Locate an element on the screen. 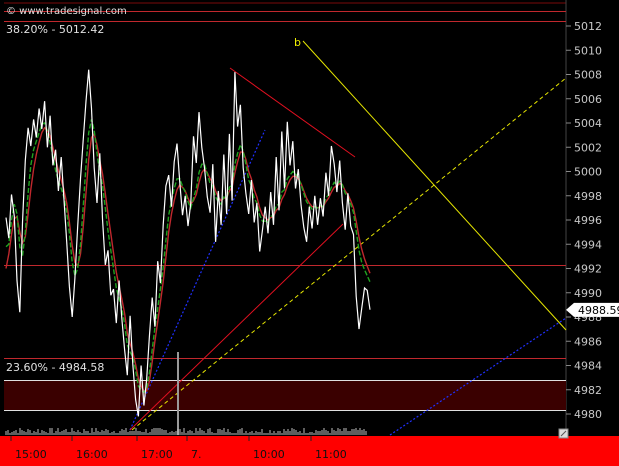  x-tick-label: 11:00 is located at coordinates (331, 454).